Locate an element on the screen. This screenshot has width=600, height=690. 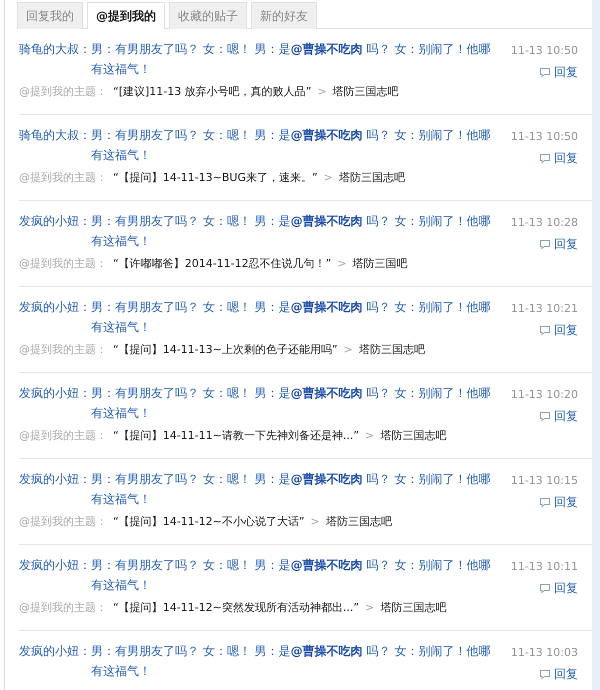
topic-link: “【提问】14-11-13~上次剩的色子还能用吗” is located at coordinates (225, 350).